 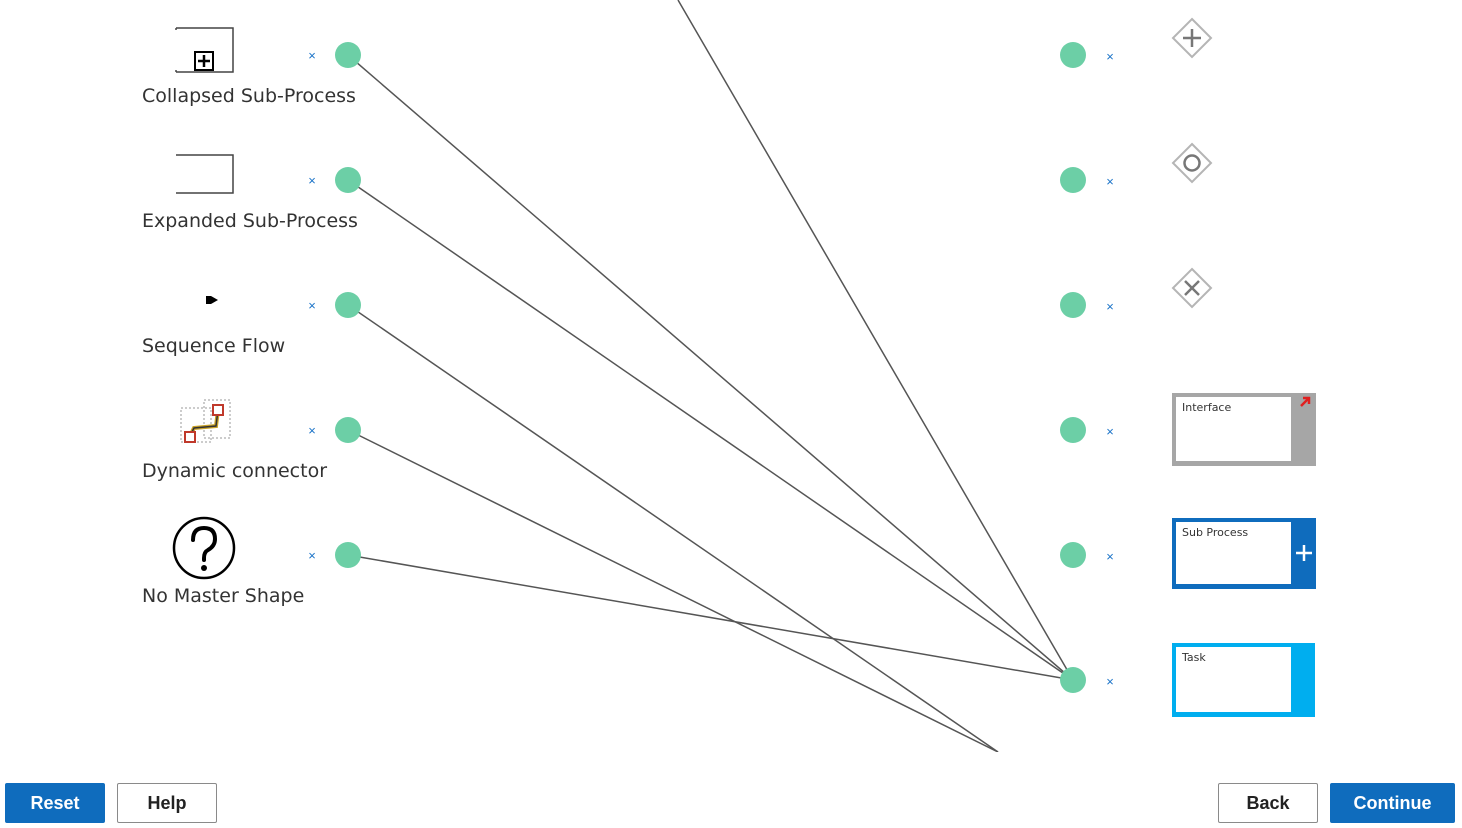 What do you see at coordinates (212, 300) in the screenshot?
I see `sequence-flow-icon` at bounding box center [212, 300].